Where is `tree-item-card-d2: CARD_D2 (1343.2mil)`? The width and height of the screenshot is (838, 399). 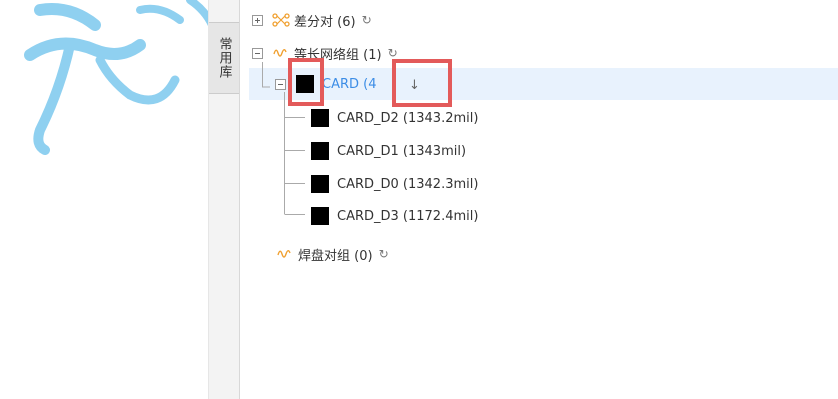
tree-item-card-d2: CARD_D2 (1343.2mil) is located at coordinates (394, 118).